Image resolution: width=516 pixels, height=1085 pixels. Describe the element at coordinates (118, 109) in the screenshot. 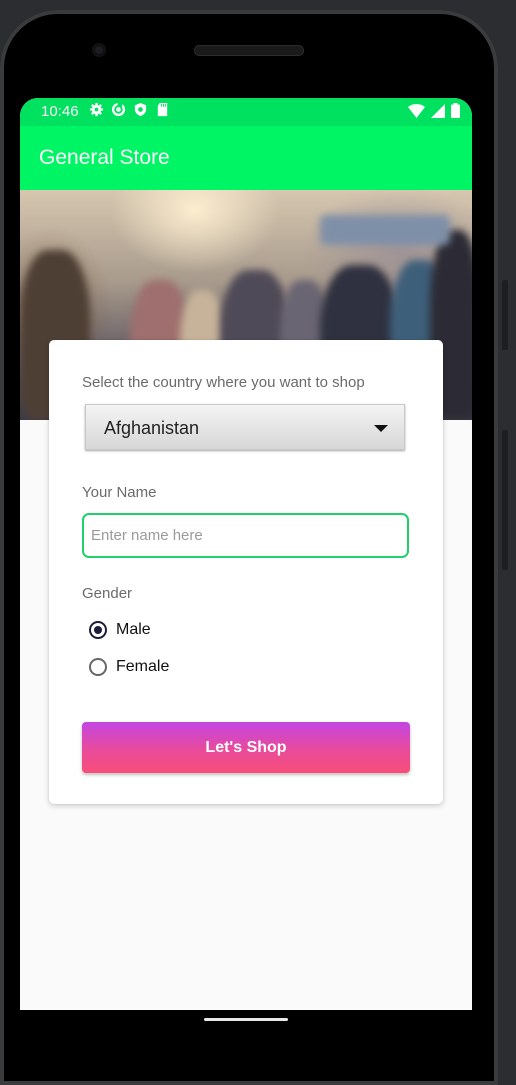

I see `sync-icon` at that location.